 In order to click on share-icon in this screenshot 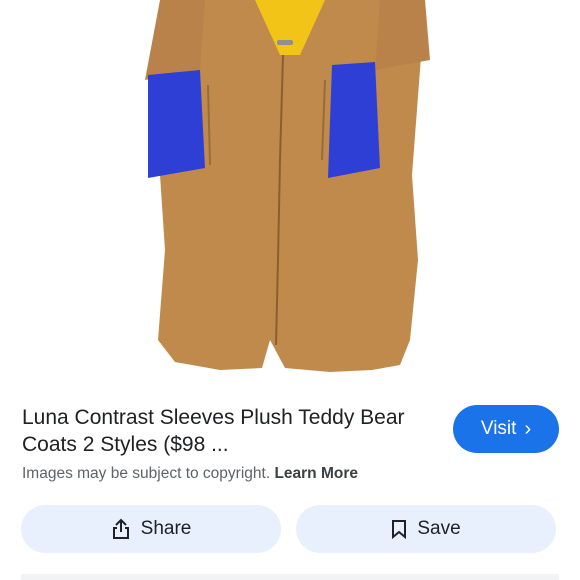, I will do `click(121, 529)`.